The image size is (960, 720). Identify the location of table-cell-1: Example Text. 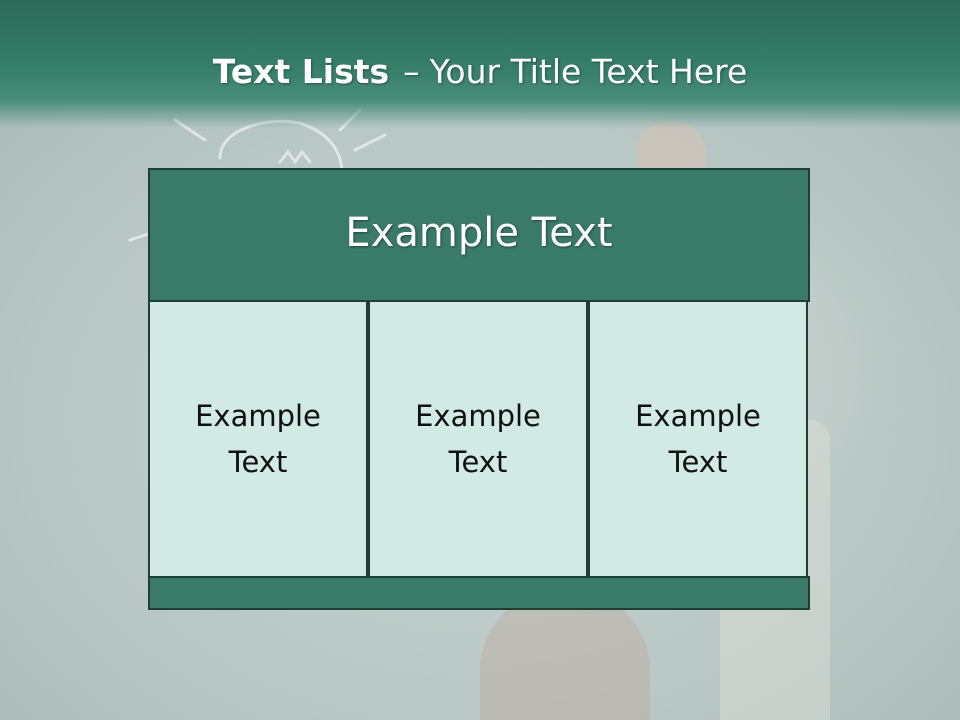
(258, 439).